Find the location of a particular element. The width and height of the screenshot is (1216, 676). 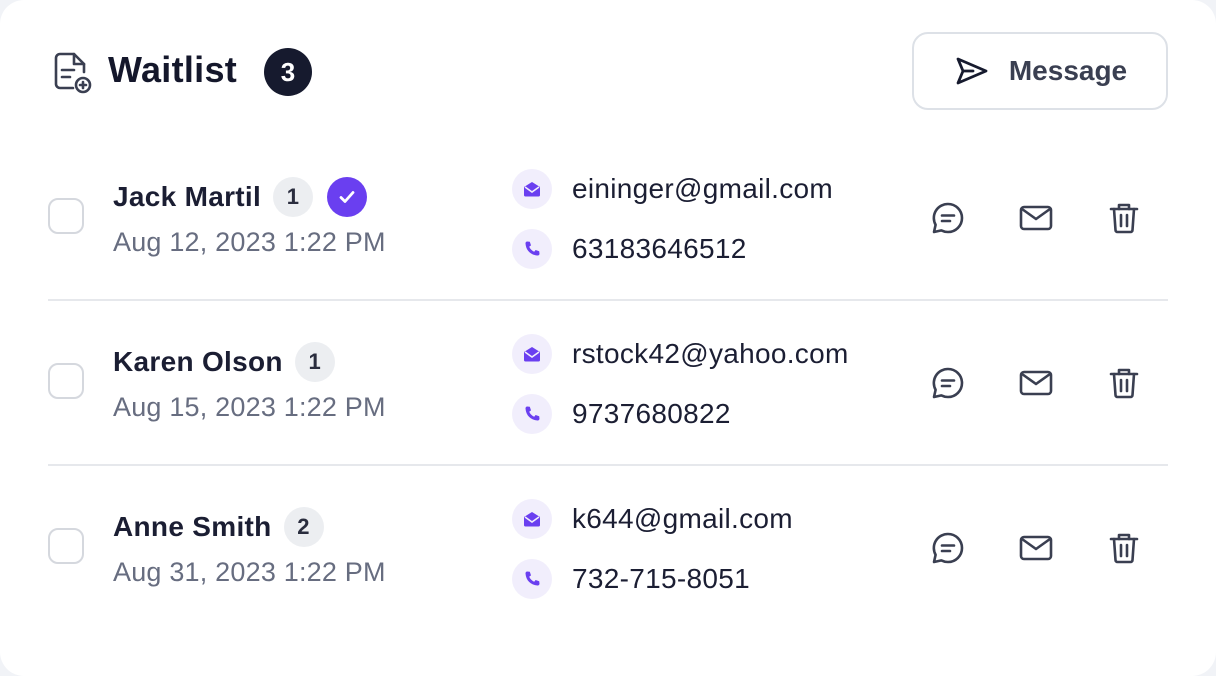

page-title: Waitlist is located at coordinates (173, 69).